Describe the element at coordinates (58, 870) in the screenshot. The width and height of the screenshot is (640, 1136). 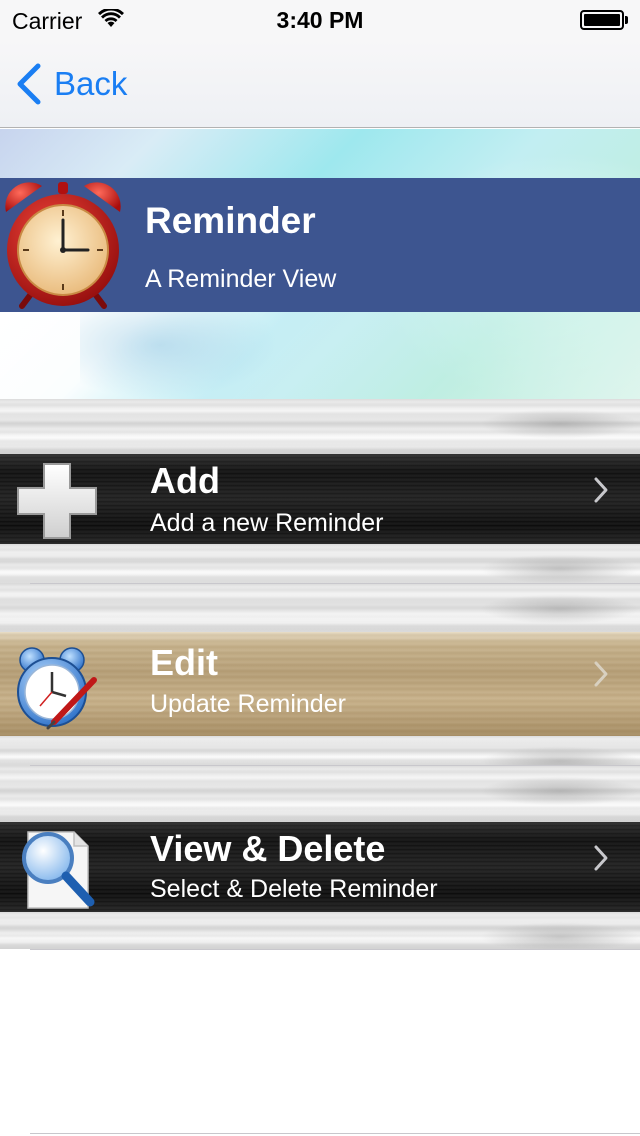
I see `magnifier-document-icon` at that location.